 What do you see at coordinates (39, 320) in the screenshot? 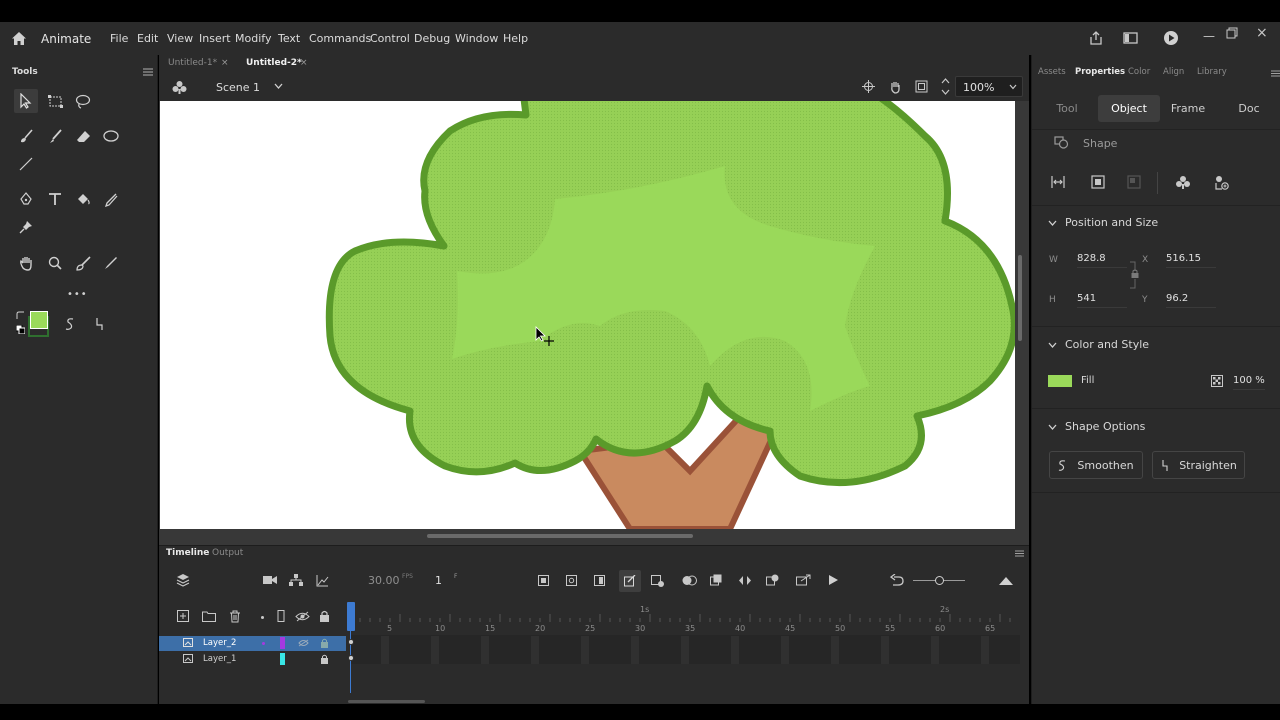
I see `fill-color-swatch` at bounding box center [39, 320].